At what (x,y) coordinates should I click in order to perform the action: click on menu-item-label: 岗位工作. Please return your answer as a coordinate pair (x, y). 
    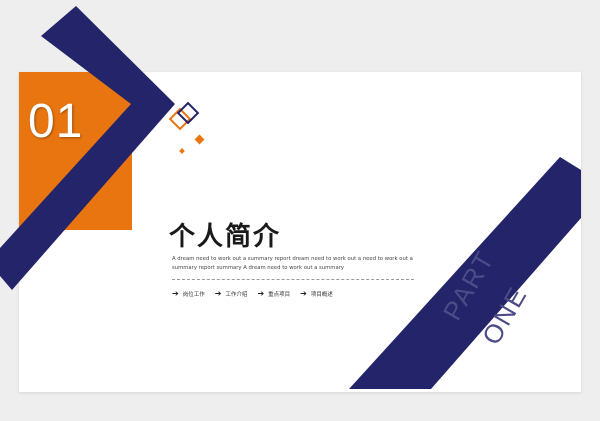
    Looking at the image, I should click on (193, 295).